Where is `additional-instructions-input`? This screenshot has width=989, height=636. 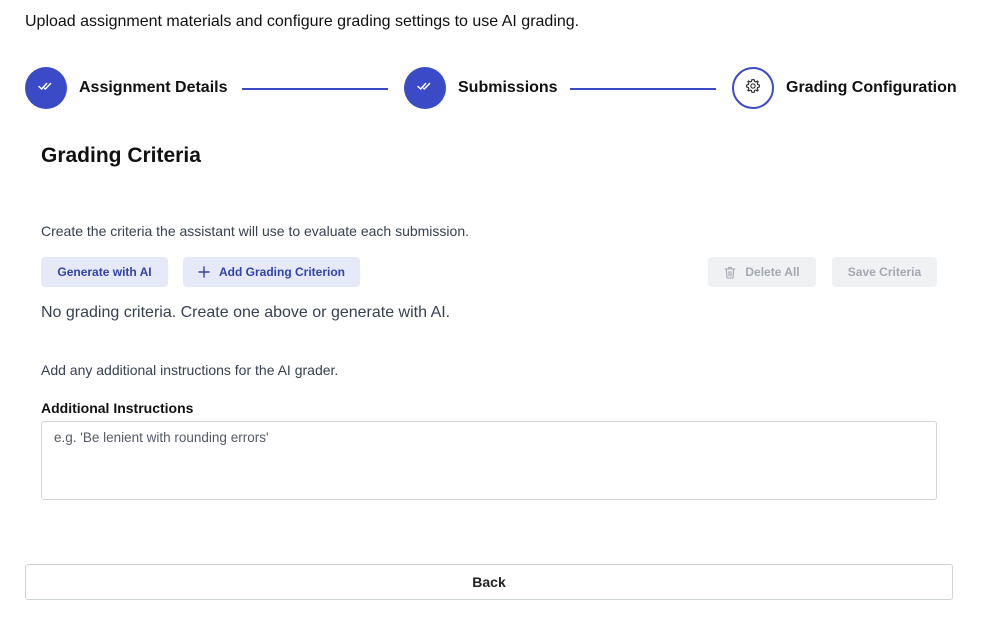
additional-instructions-input is located at coordinates (489, 460).